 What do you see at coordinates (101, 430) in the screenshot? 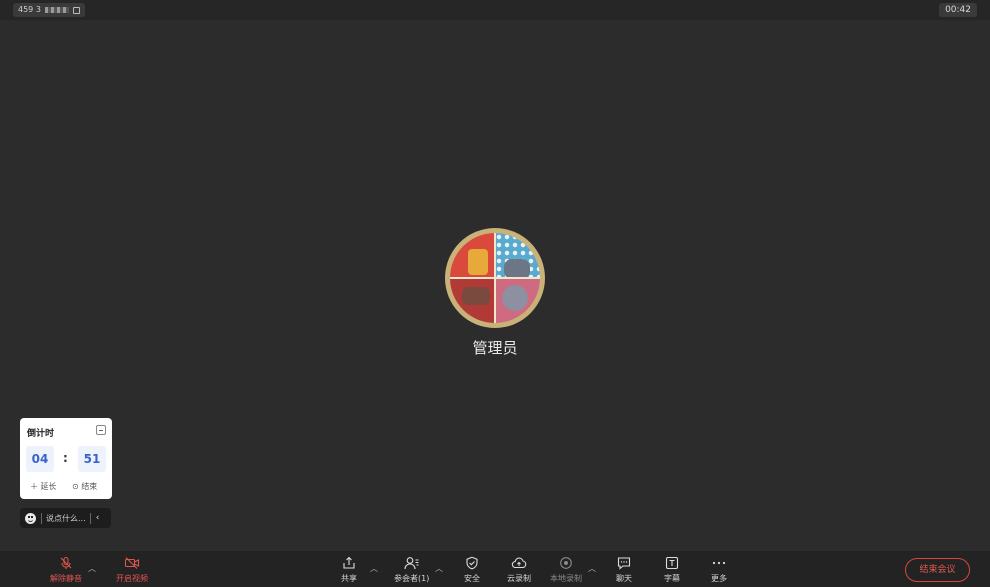
I see `minimize-icon` at bounding box center [101, 430].